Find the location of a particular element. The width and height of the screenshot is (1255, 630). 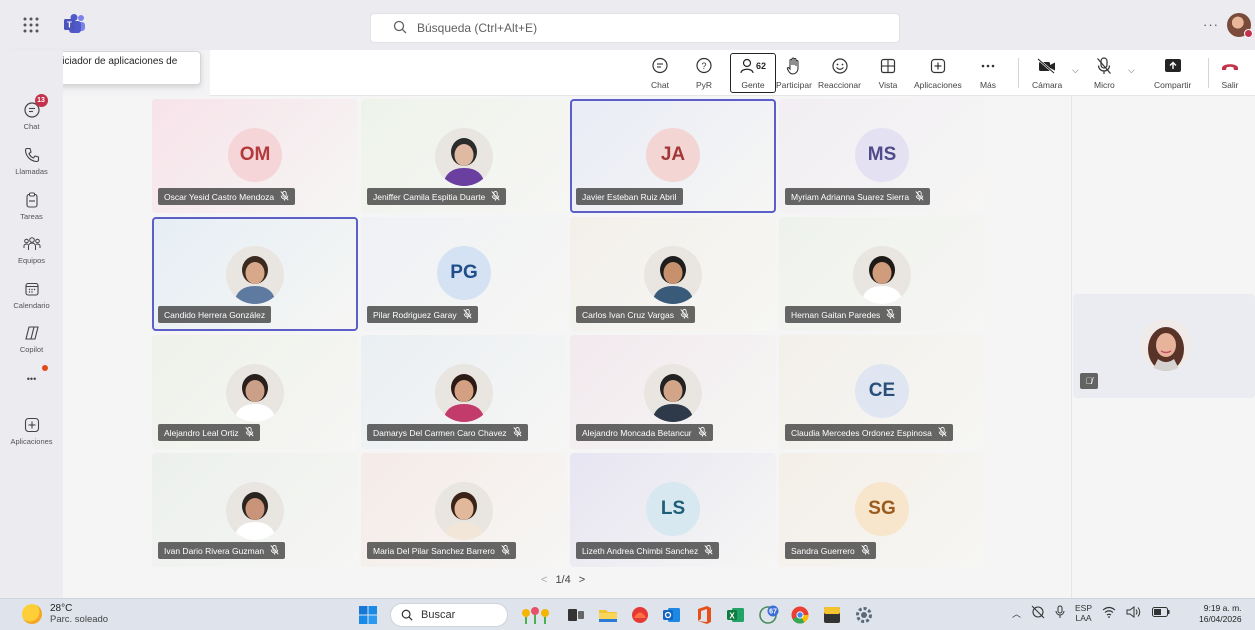

participant-tile: Damarys Del Carmen Caro Chavez is located at coordinates (464, 392).